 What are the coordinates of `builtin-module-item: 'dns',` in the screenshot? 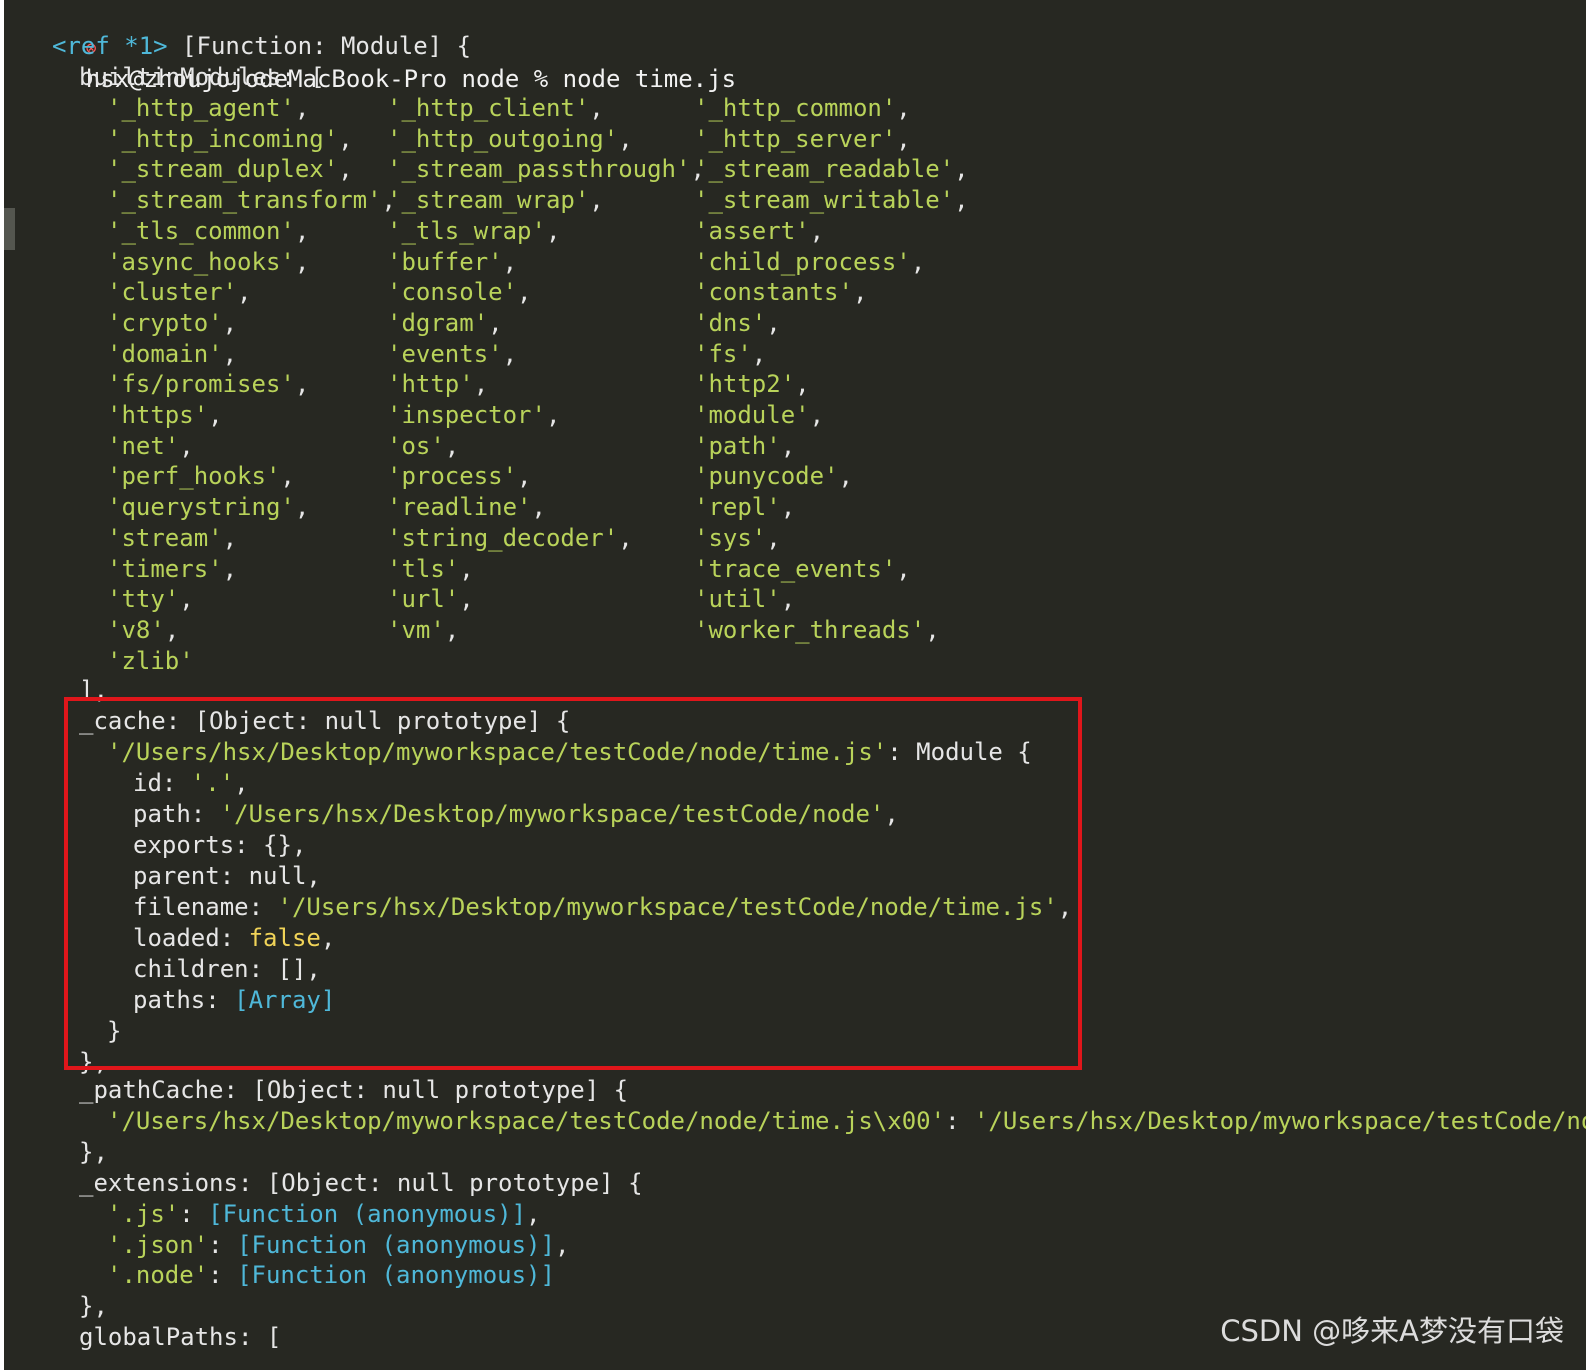 It's located at (737, 323).